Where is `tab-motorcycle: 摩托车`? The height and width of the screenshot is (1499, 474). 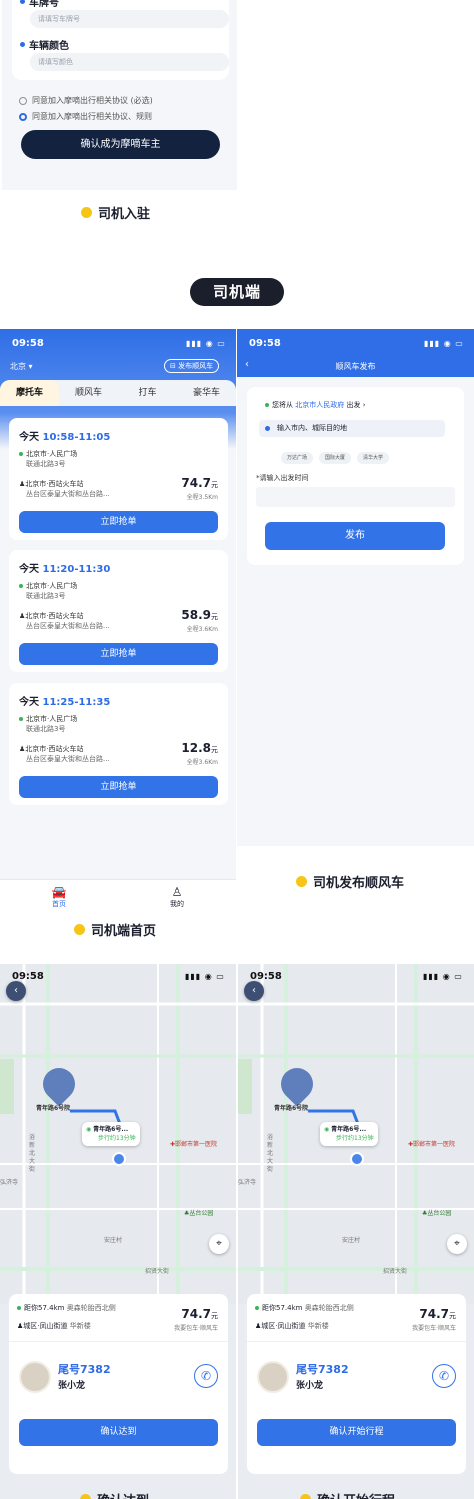
tab-motorcycle: 摩托车 is located at coordinates (29, 393).